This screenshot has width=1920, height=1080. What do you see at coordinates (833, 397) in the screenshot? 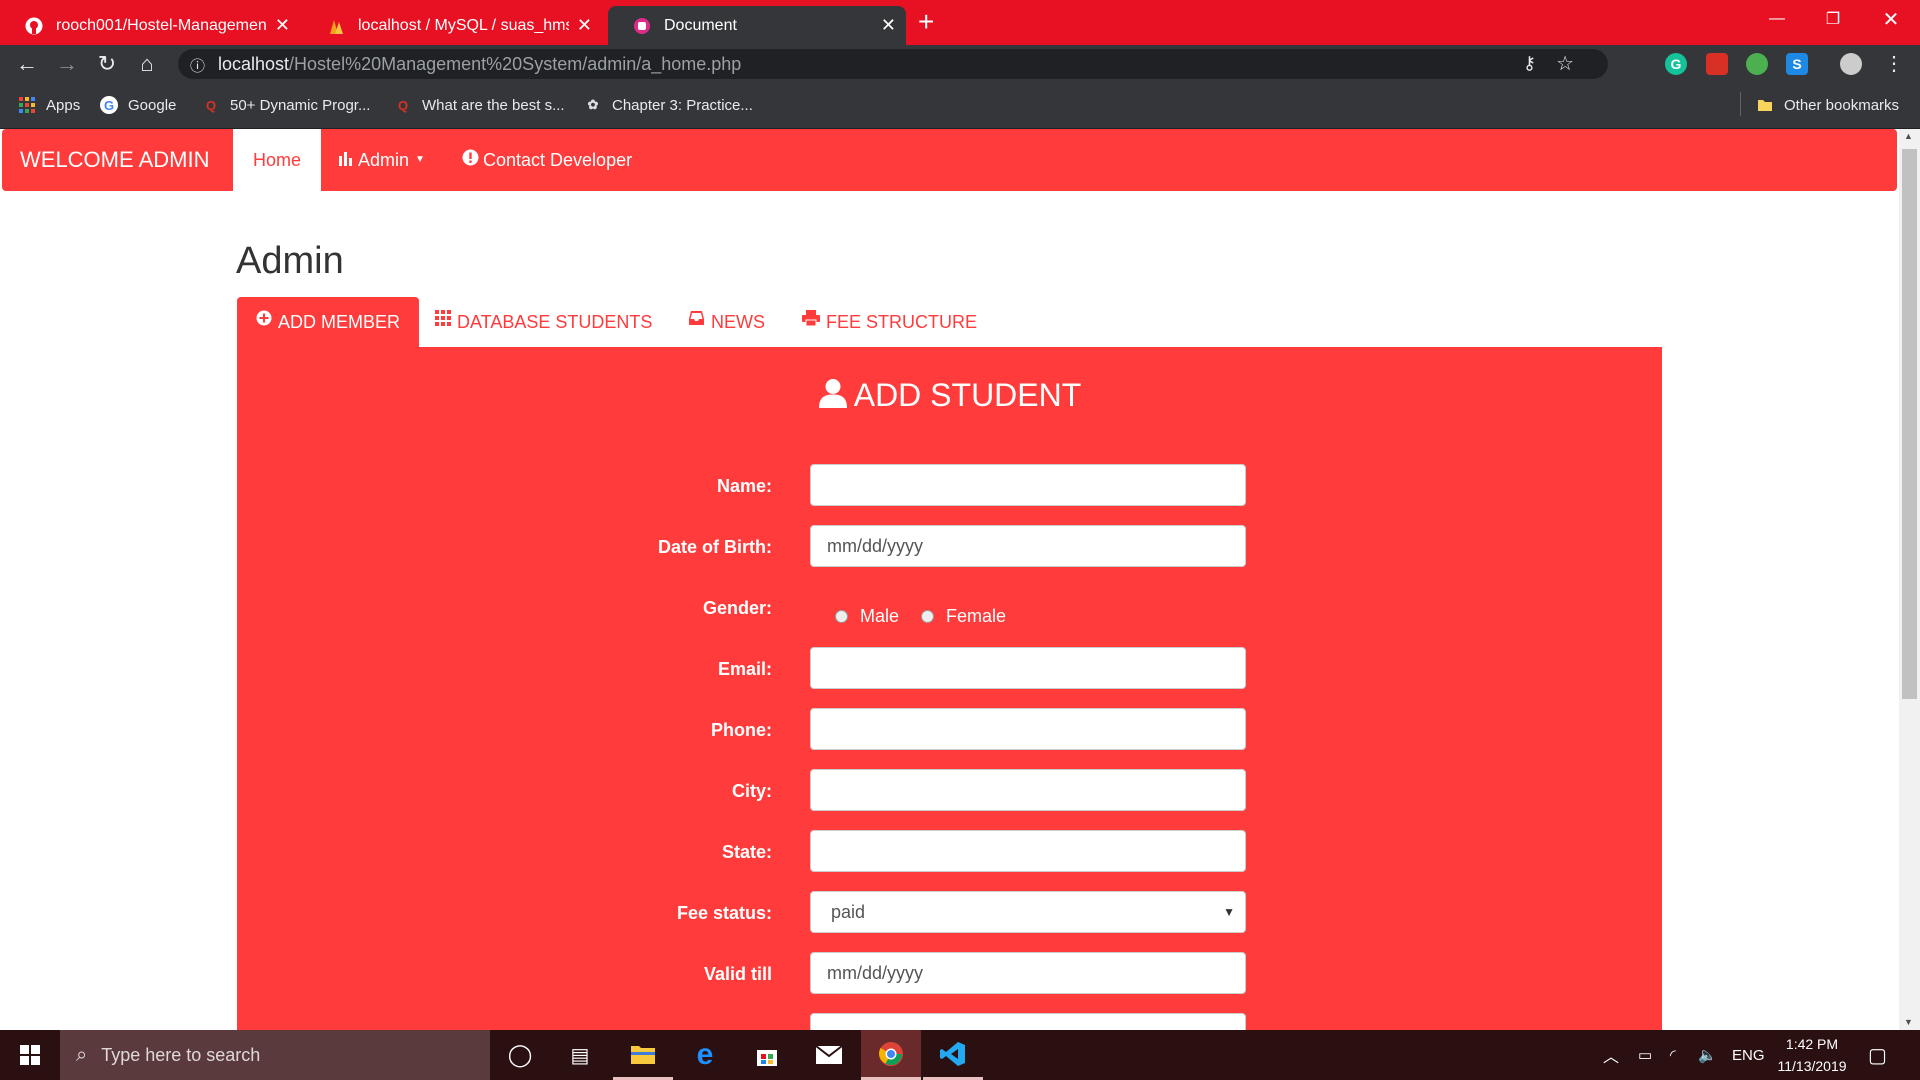
I see `user-icon` at bounding box center [833, 397].